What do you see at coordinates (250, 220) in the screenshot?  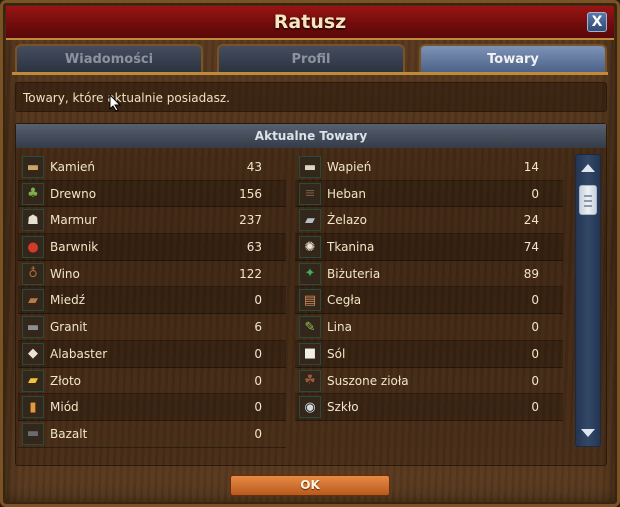 I see `goods-value: 237` at bounding box center [250, 220].